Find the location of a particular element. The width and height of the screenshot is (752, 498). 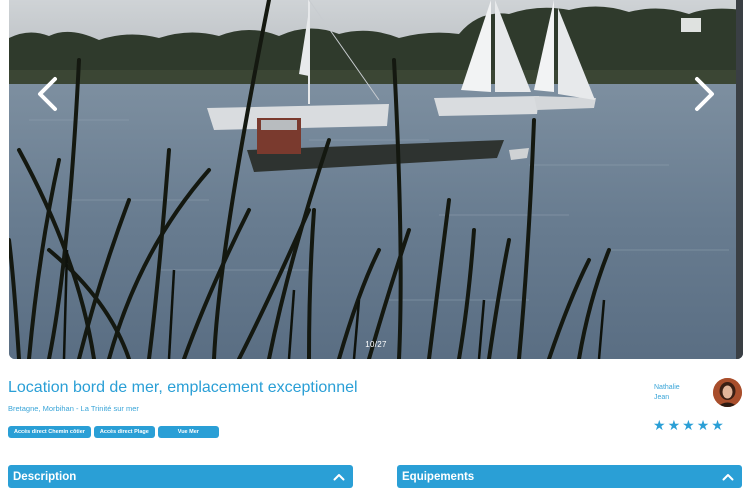

listing-location: Bretagne, Morbihan - La Trinité sur mer is located at coordinates (73, 408).